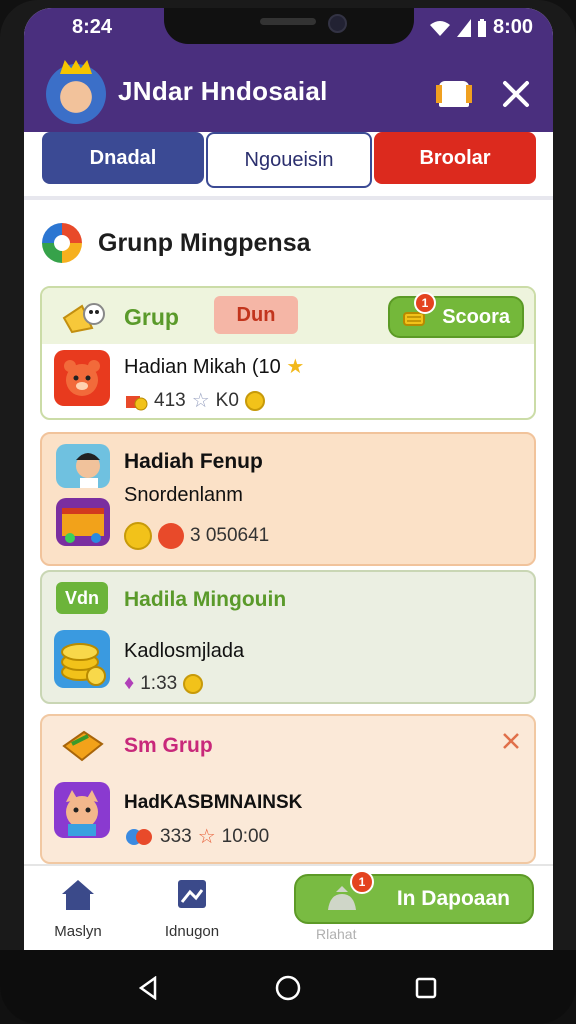 The width and height of the screenshot is (576, 1024). I want to click on small-card-meta-b: 10:00, so click(245, 836).